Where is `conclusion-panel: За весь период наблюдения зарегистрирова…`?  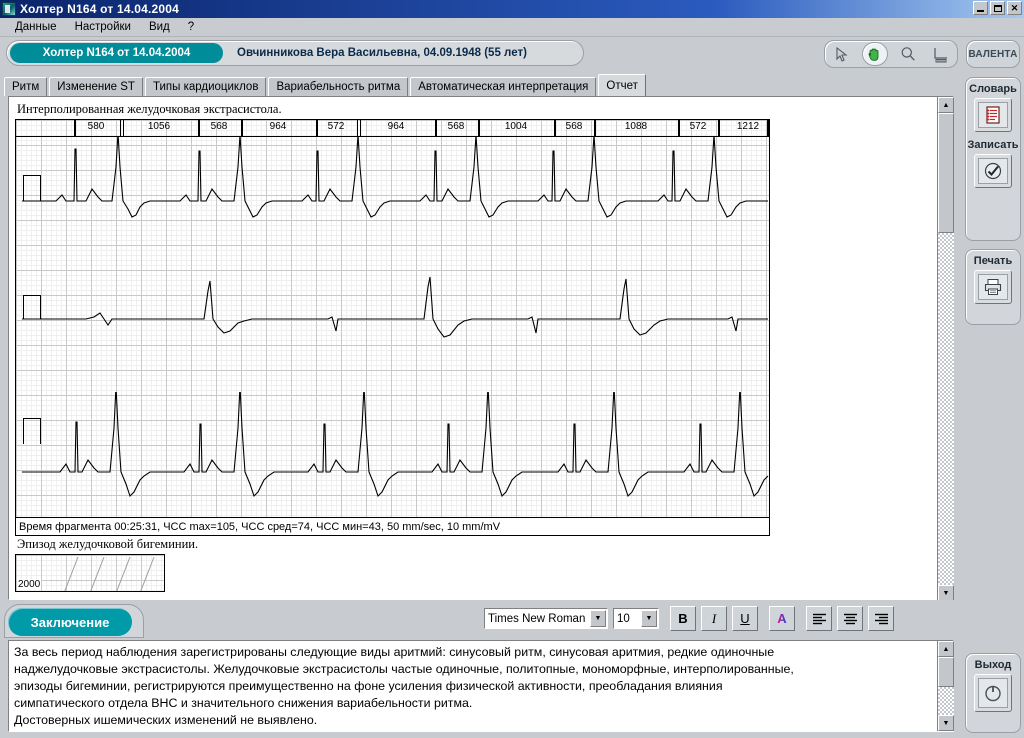 conclusion-panel: За весь период наблюдения зарегистрирова… is located at coordinates (481, 686).